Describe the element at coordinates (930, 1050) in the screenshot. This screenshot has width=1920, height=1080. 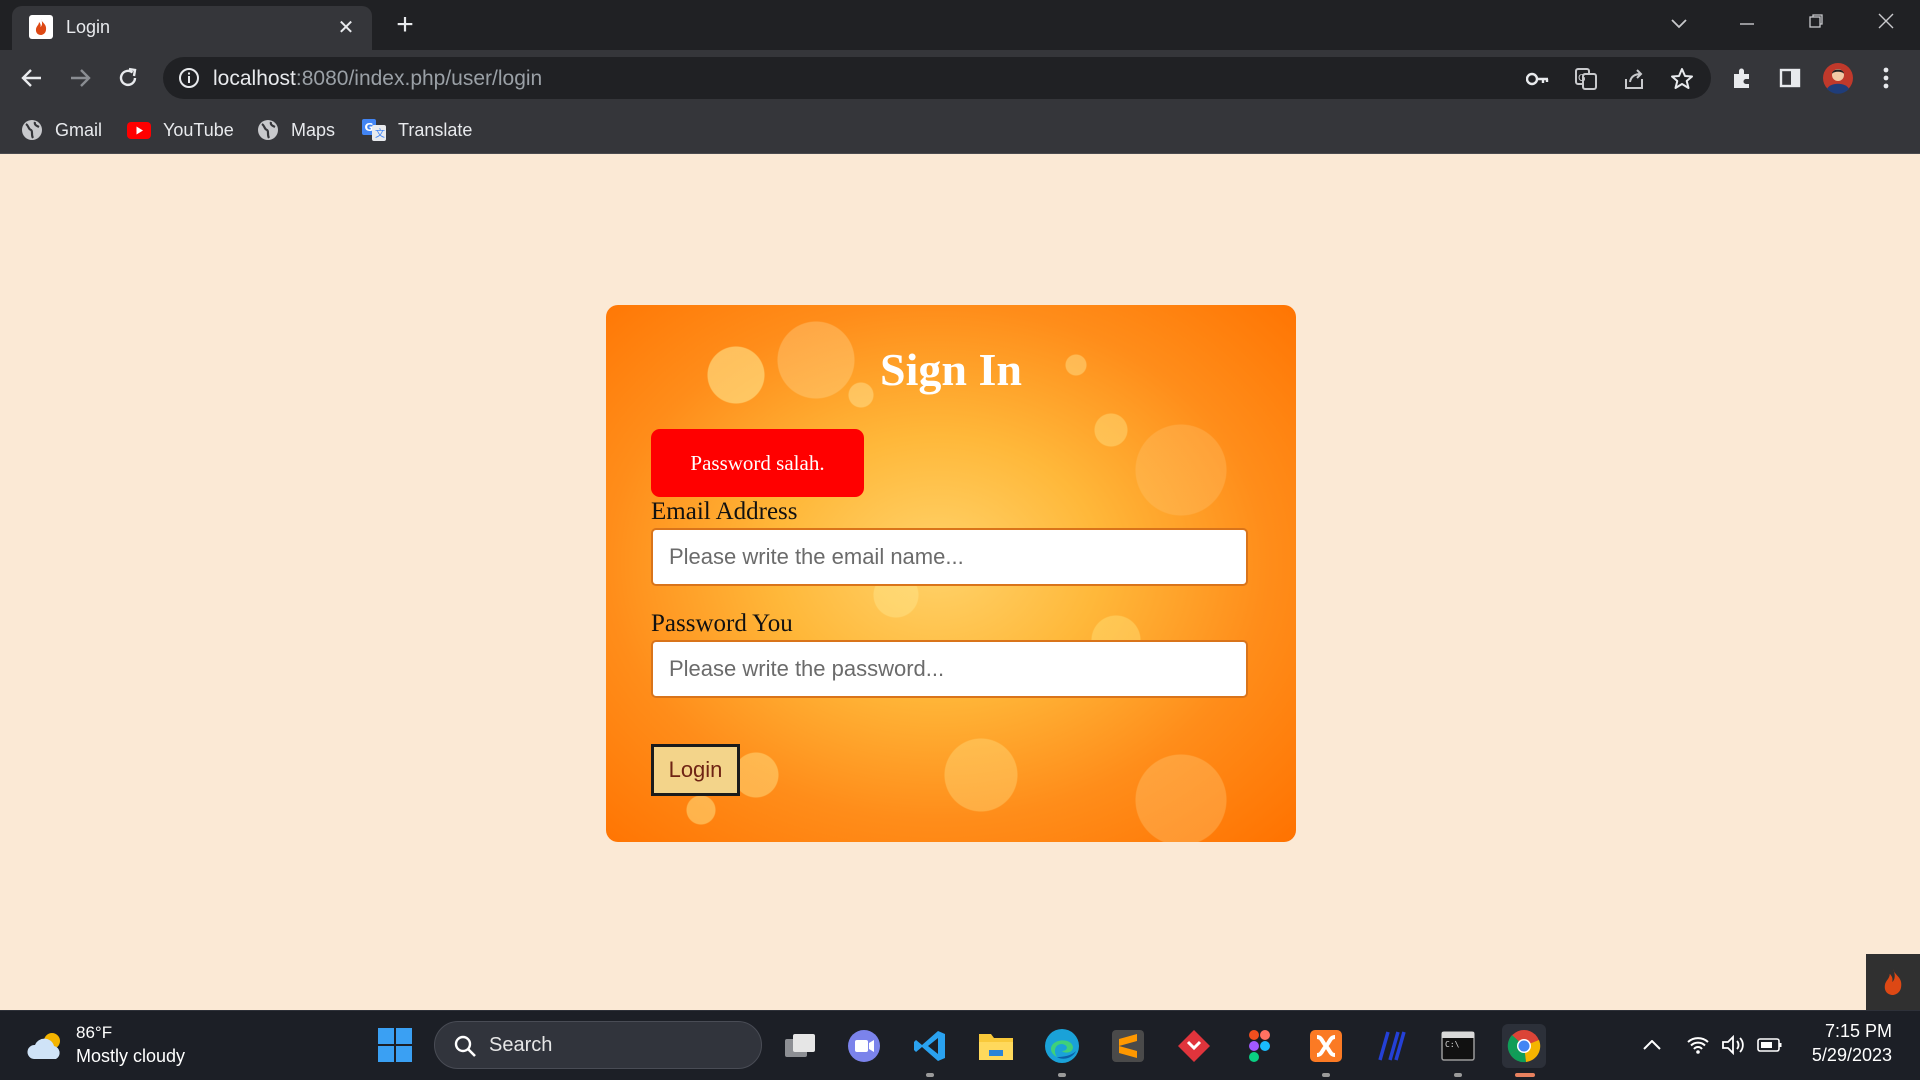
I see `vscode-icon` at that location.